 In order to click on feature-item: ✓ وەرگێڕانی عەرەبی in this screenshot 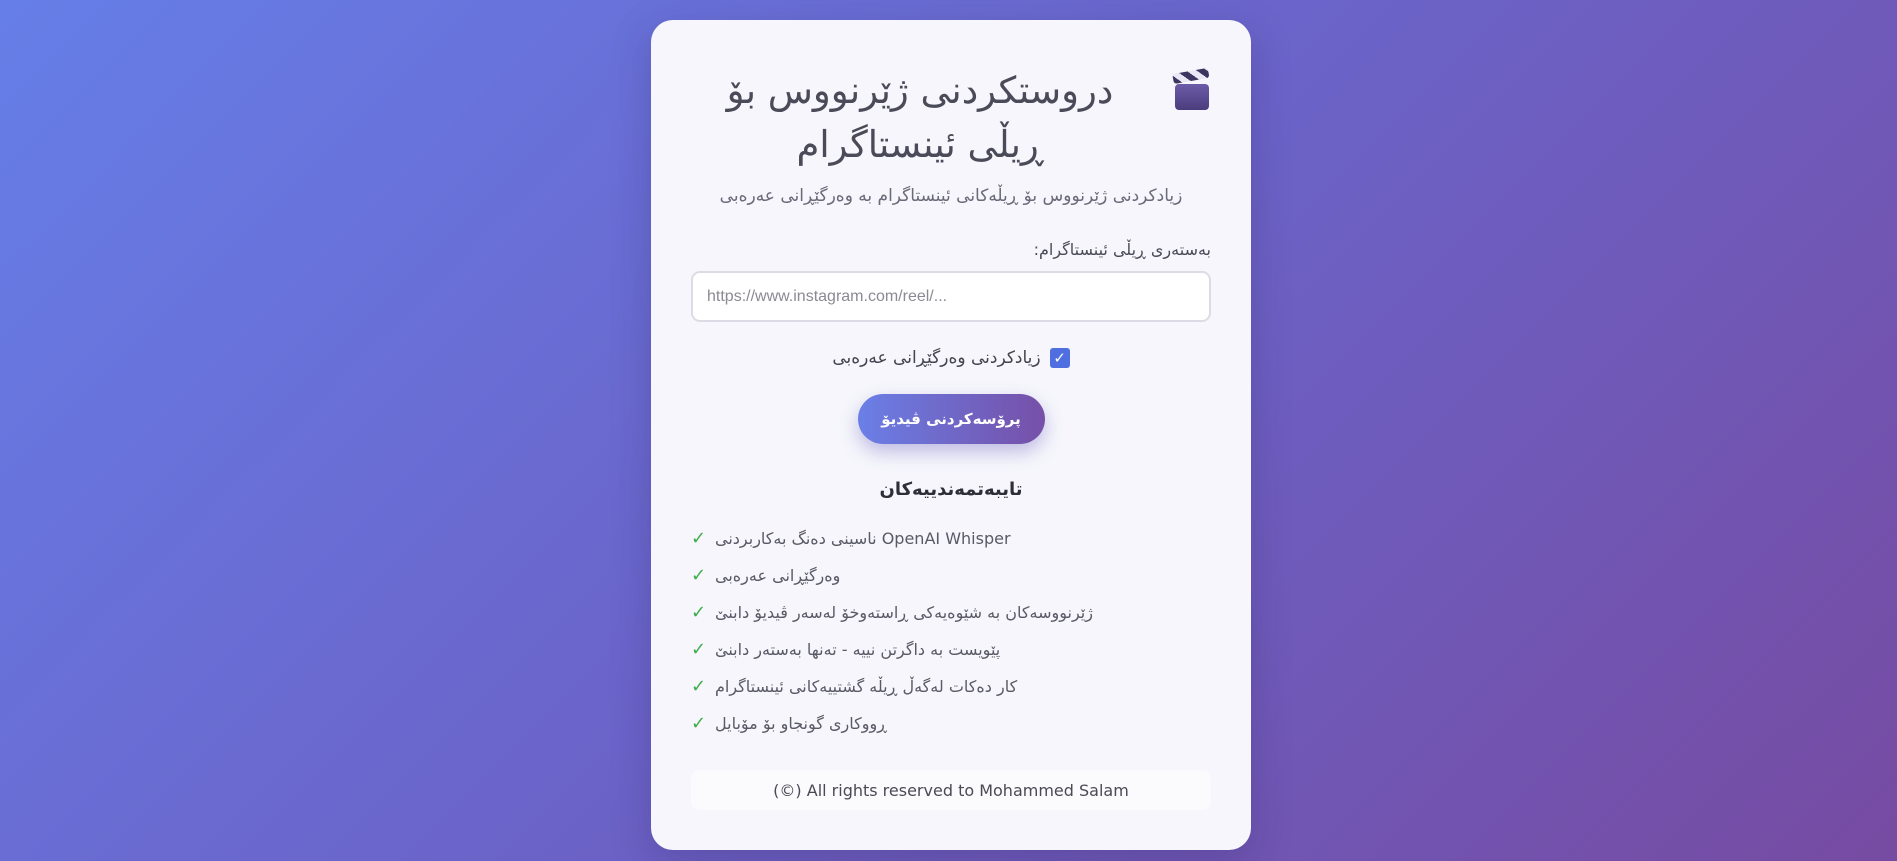, I will do `click(951, 575)`.